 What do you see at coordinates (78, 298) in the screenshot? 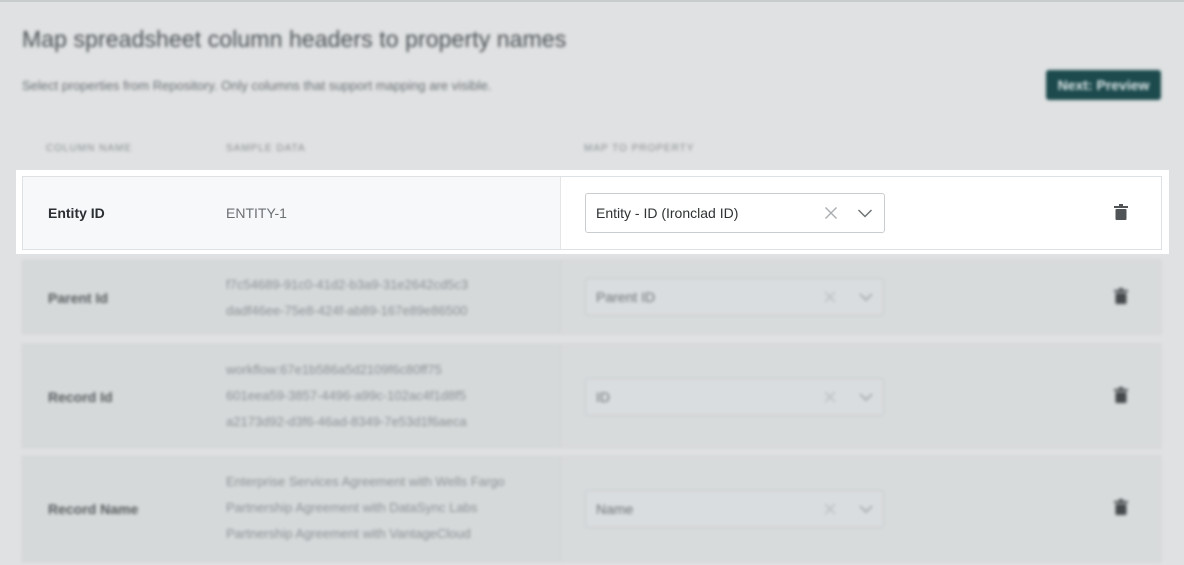
I see `column-name: Parent Id` at bounding box center [78, 298].